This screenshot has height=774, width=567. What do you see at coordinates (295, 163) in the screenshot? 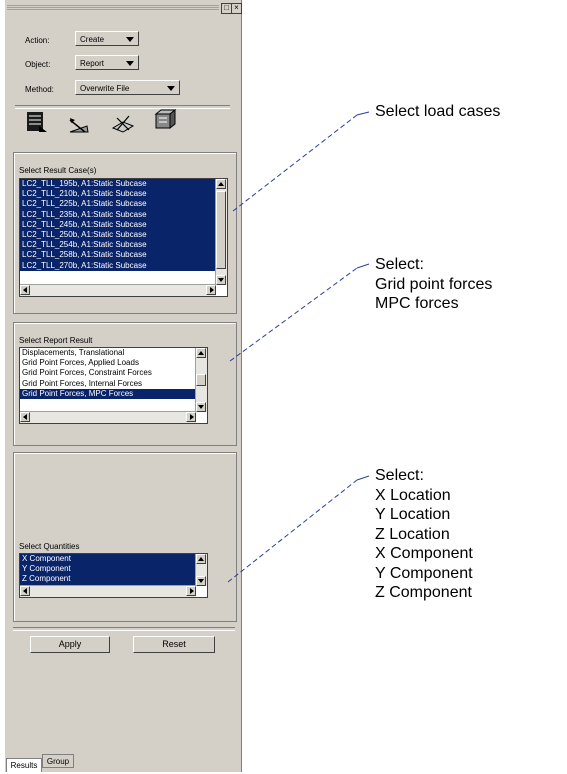
I see `annotation-line-load-cases` at bounding box center [295, 163].